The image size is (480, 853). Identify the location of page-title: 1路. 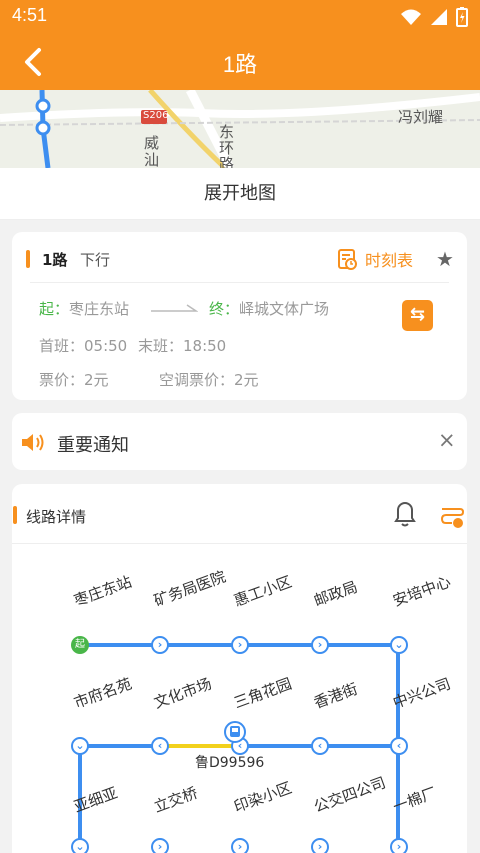
(240, 64).